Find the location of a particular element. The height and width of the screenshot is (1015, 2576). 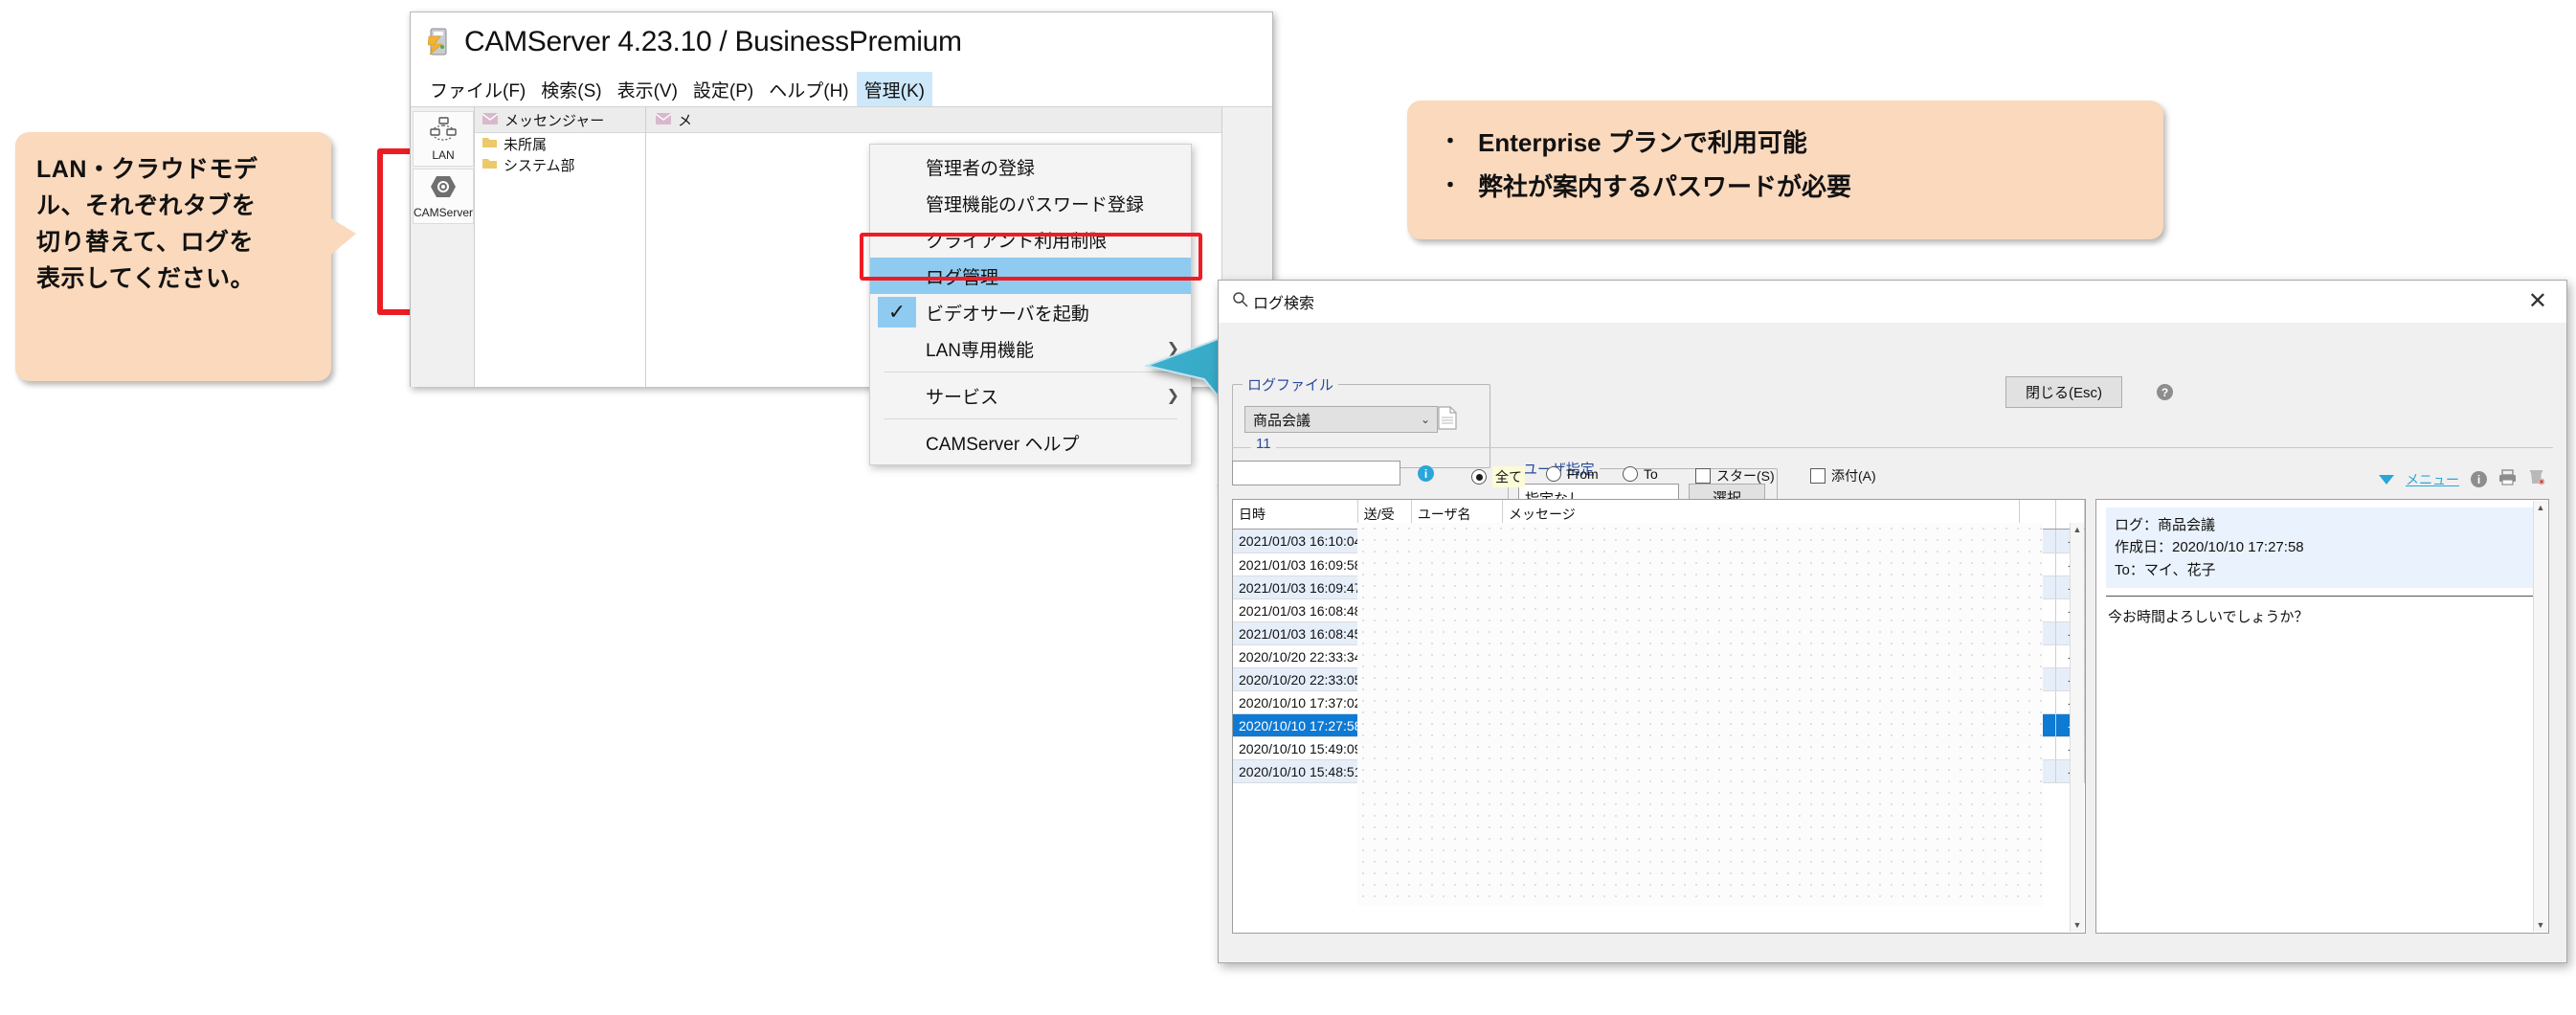

tree-item-unassigned: 未所属 is located at coordinates (560, 143).